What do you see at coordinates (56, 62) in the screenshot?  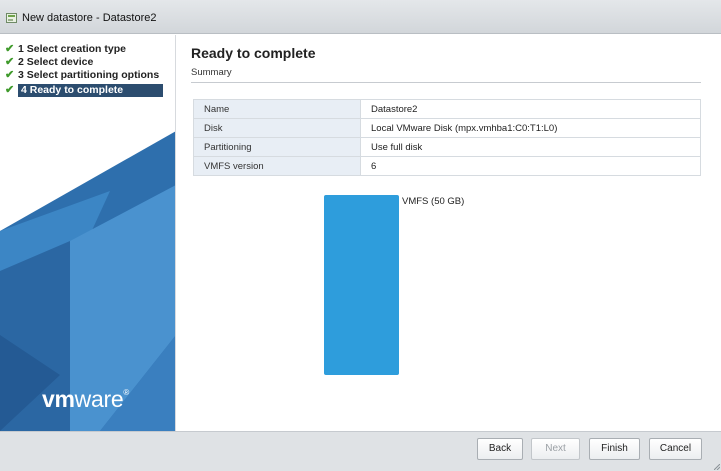 I see `step-label: 2 Select device` at bounding box center [56, 62].